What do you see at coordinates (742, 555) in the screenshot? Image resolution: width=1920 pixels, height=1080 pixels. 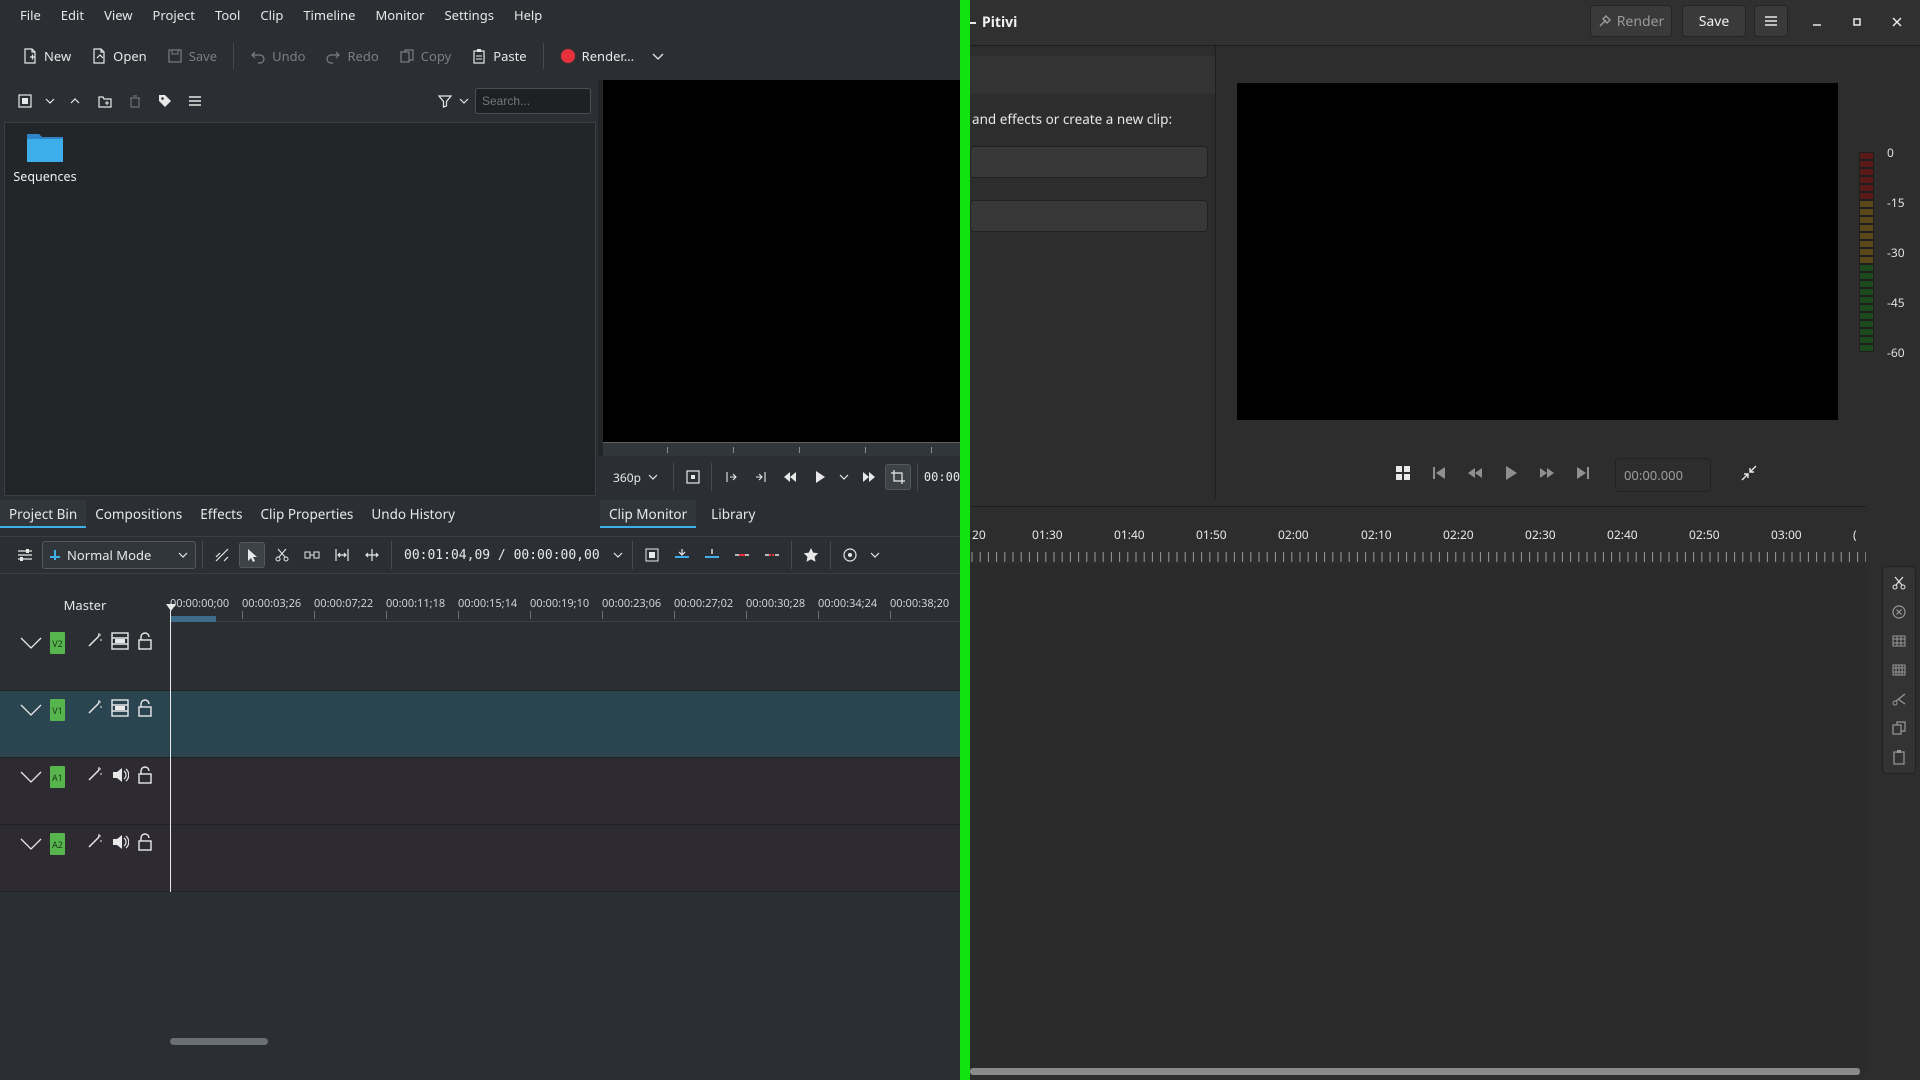 I see `extract-icon` at bounding box center [742, 555].